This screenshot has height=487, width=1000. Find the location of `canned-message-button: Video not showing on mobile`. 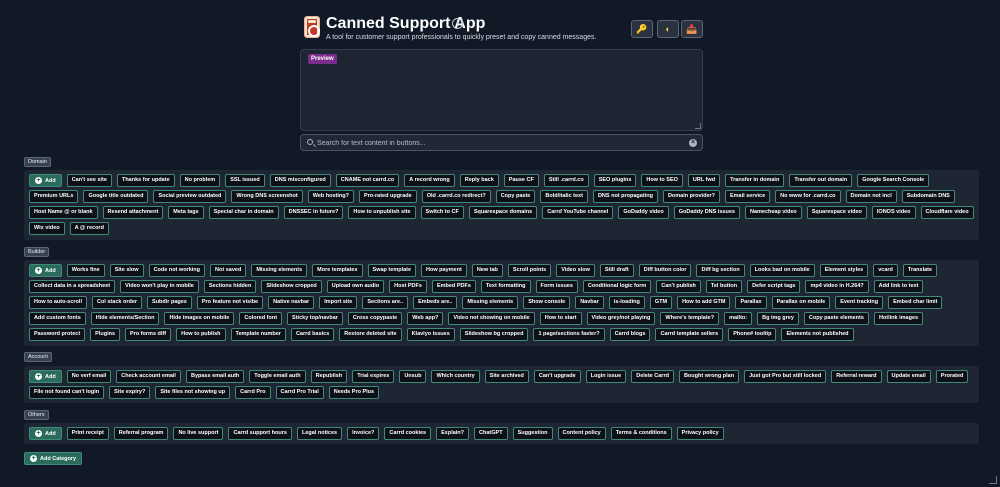

canned-message-button: Video not showing on mobile is located at coordinates (491, 318).